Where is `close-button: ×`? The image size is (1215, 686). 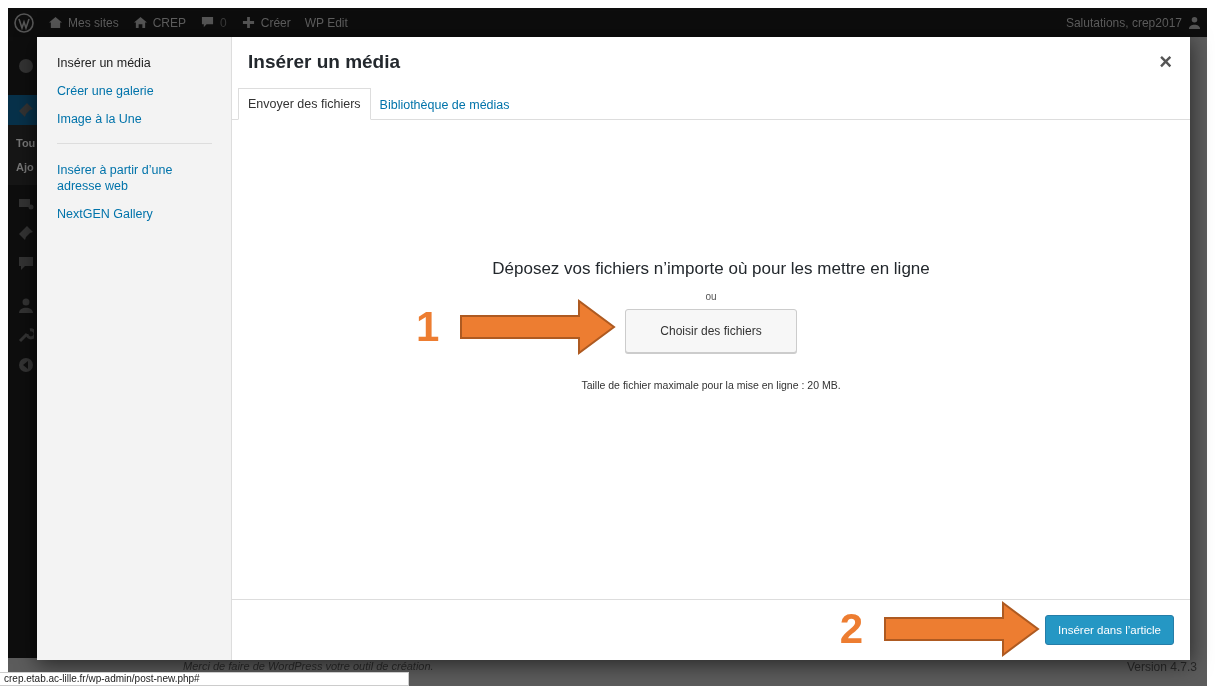 close-button: × is located at coordinates (1165, 62).